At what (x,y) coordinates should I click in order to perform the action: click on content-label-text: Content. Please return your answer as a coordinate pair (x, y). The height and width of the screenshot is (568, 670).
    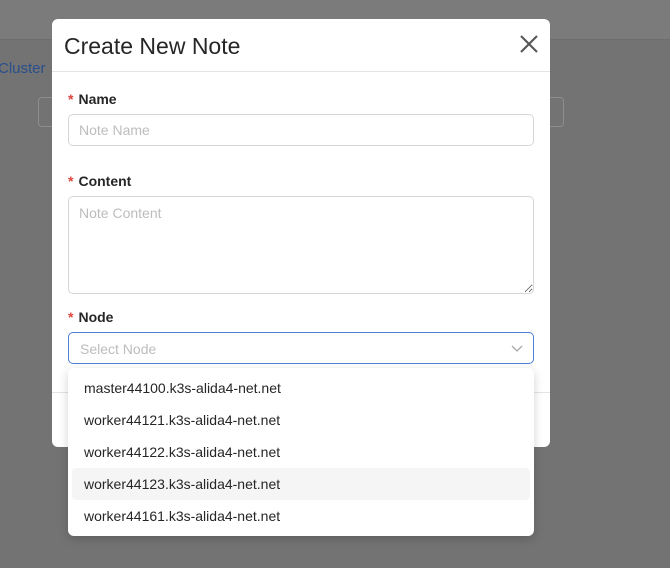
    Looking at the image, I should click on (105, 181).